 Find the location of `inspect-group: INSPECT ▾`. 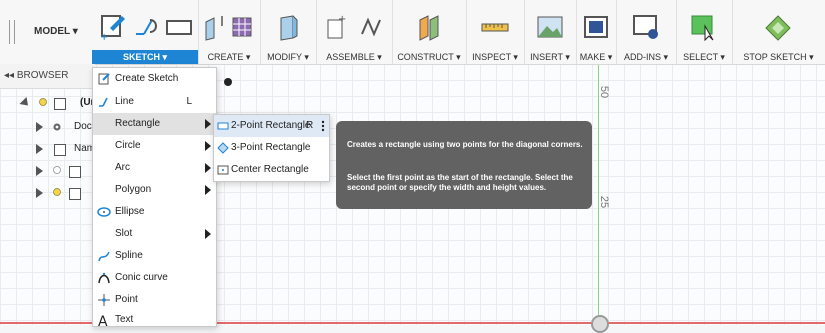

inspect-group: INSPECT ▾ is located at coordinates (495, 32).